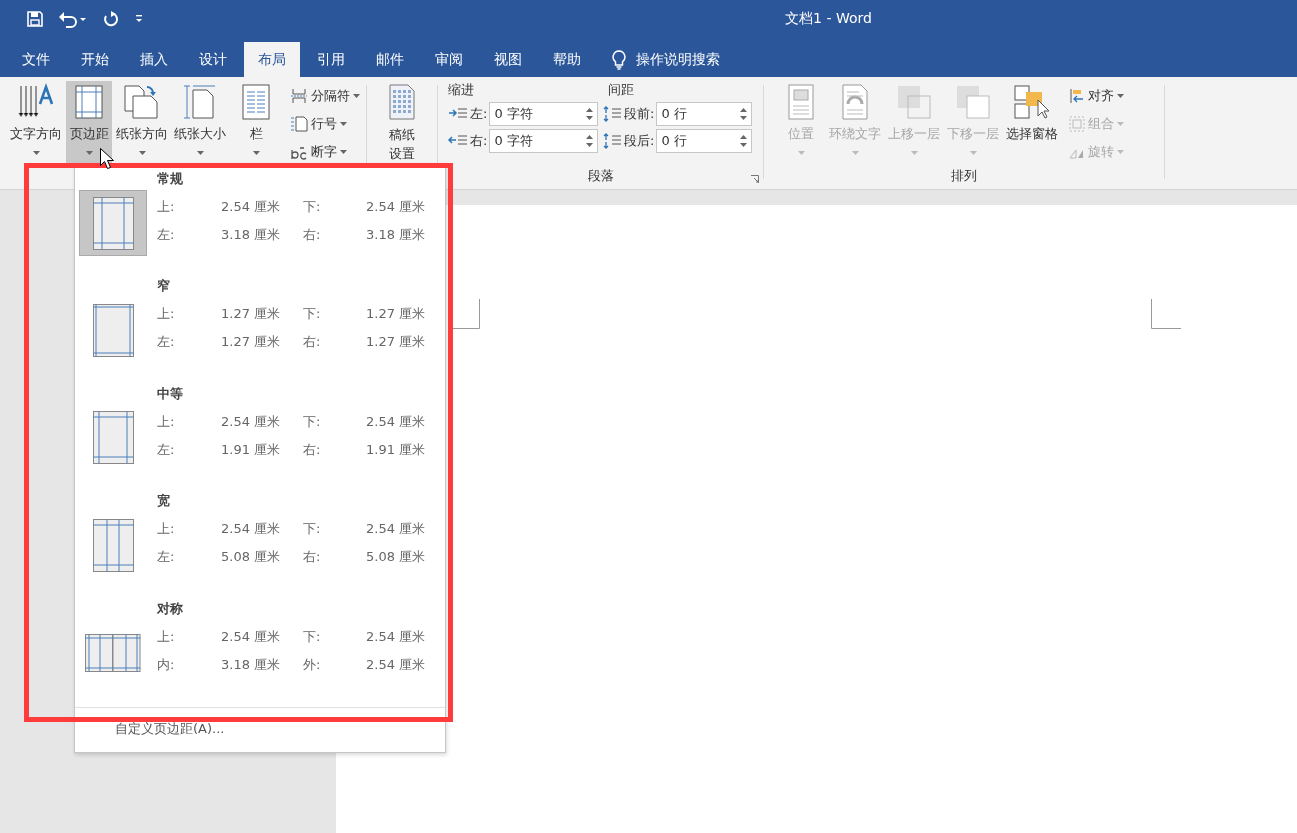 The height and width of the screenshot is (833, 1297). What do you see at coordinates (964, 176) in the screenshot?
I see `group-label: 排列` at bounding box center [964, 176].